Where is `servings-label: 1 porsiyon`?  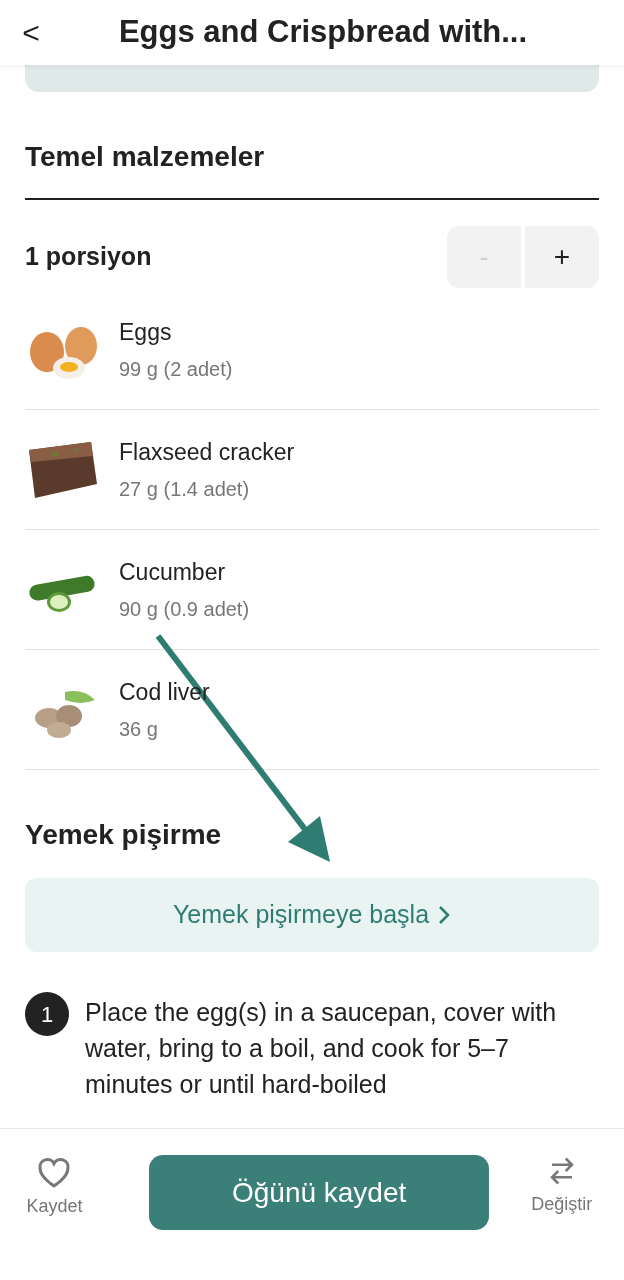
servings-label: 1 porsiyon is located at coordinates (88, 257).